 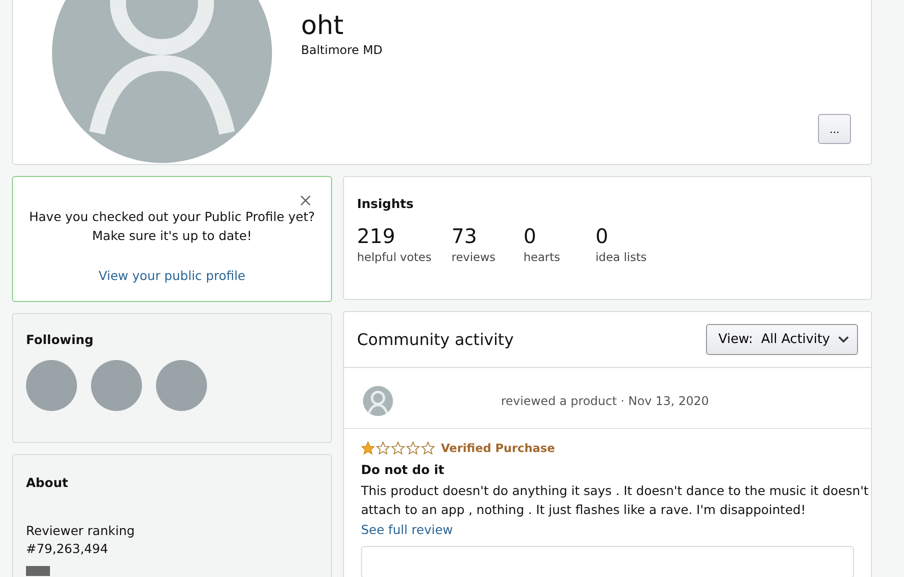 What do you see at coordinates (162, 81) in the screenshot?
I see `avatar-placeholder-icon` at bounding box center [162, 81].